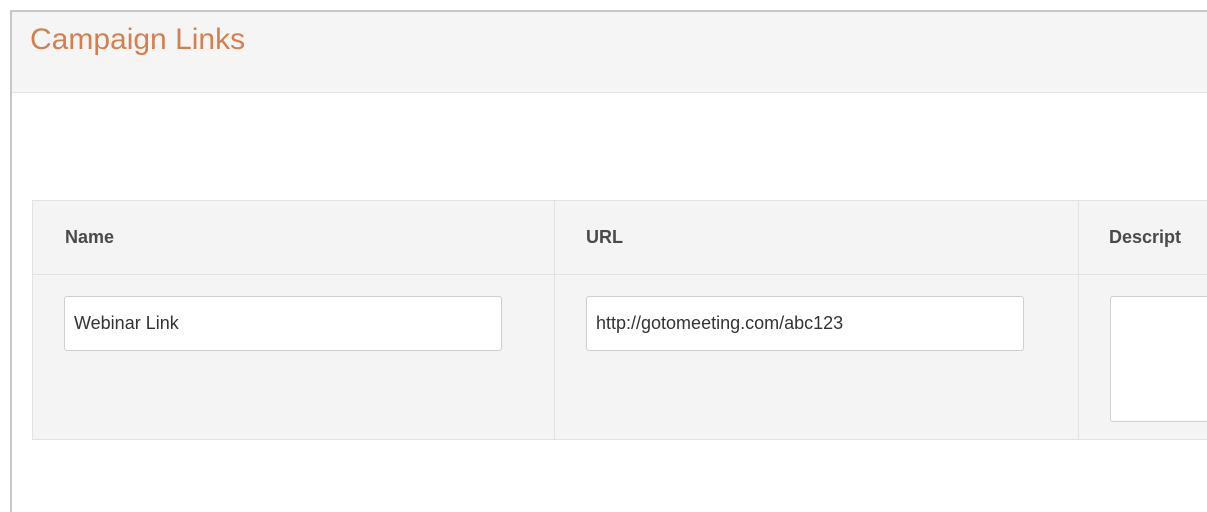 The image size is (1207, 512). I want to click on column-header-description: Descript, so click(1142, 237).